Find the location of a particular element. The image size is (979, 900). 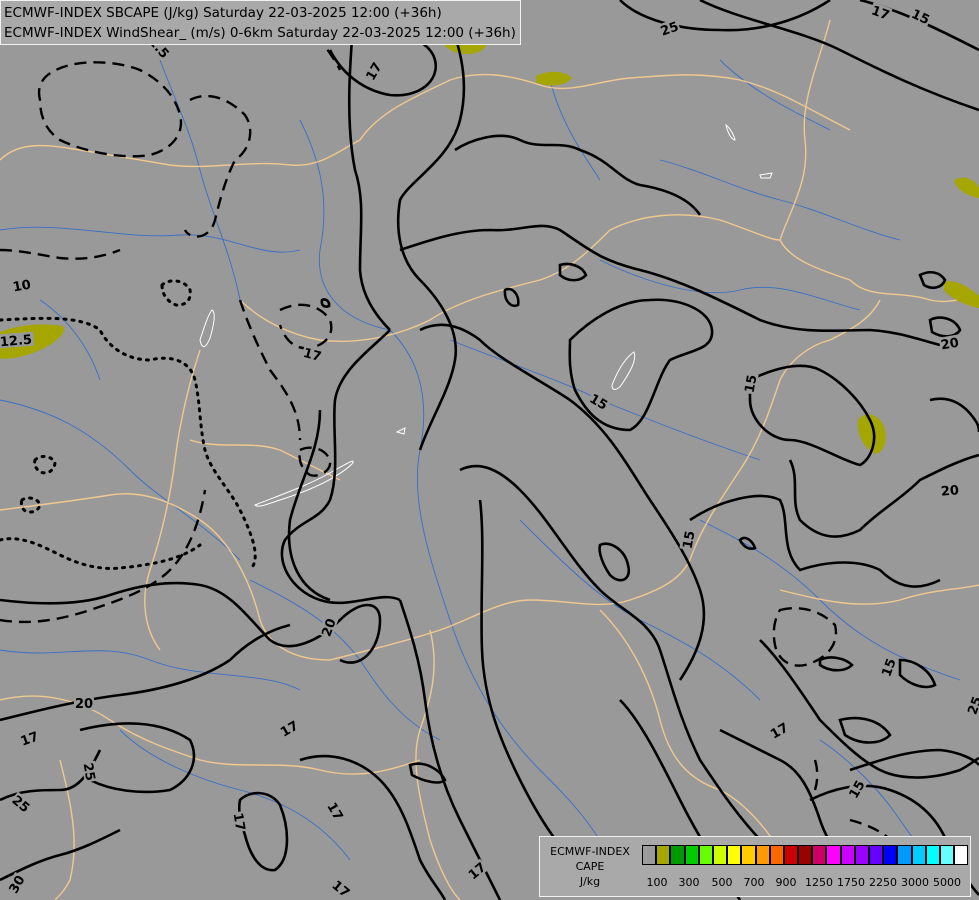

legend-unit: J/kg is located at coordinates (590, 881).